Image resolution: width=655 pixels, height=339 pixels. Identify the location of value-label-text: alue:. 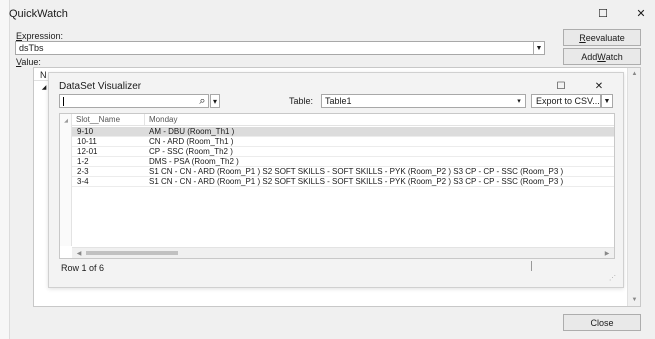
(31, 62).